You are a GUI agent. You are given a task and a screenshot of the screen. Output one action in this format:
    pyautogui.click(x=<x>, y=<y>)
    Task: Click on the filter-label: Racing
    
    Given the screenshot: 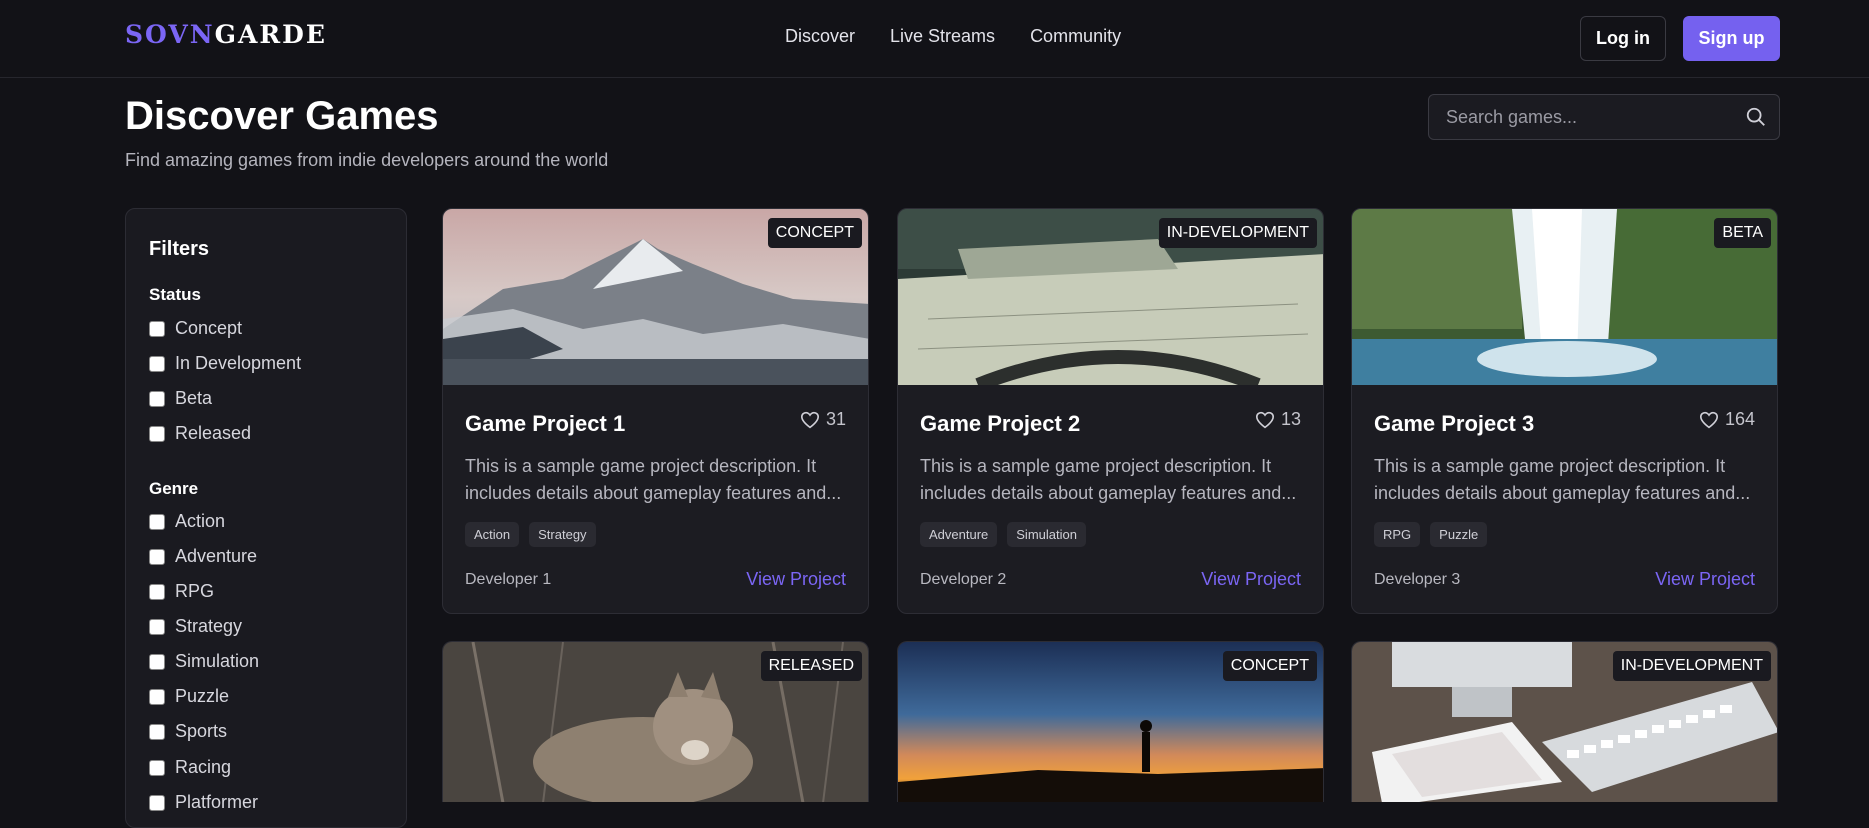 What is the action you would take?
    pyautogui.click(x=203, y=767)
    